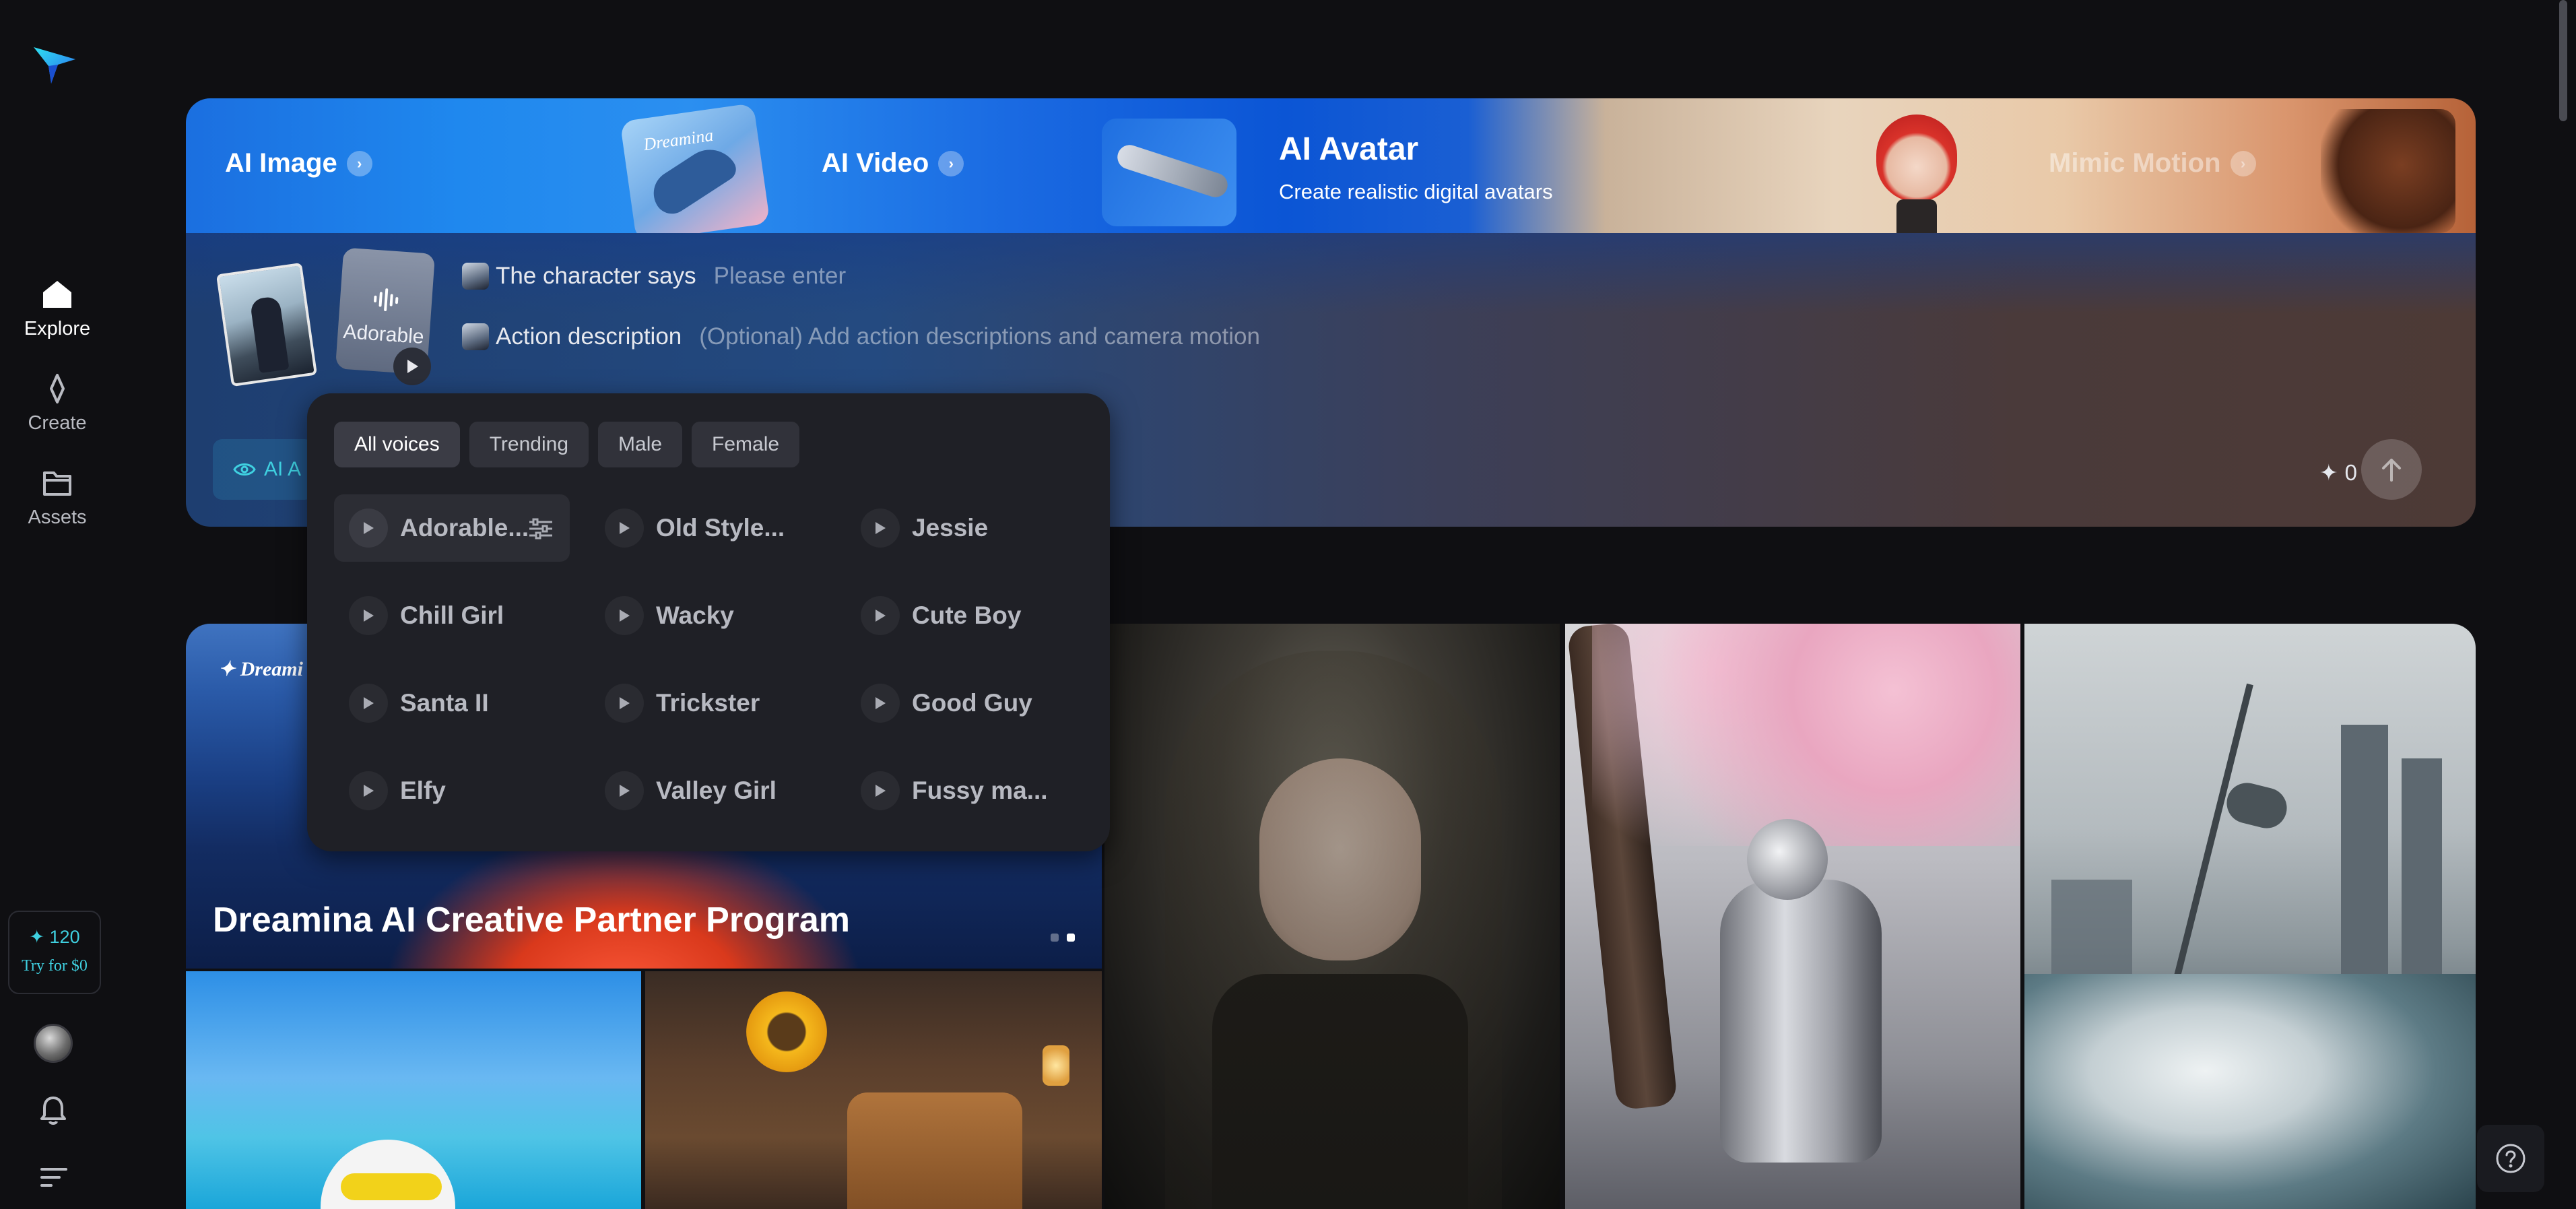  What do you see at coordinates (532, 920) in the screenshot?
I see `promo-title: Dreamina AI Creative Partner Program` at bounding box center [532, 920].